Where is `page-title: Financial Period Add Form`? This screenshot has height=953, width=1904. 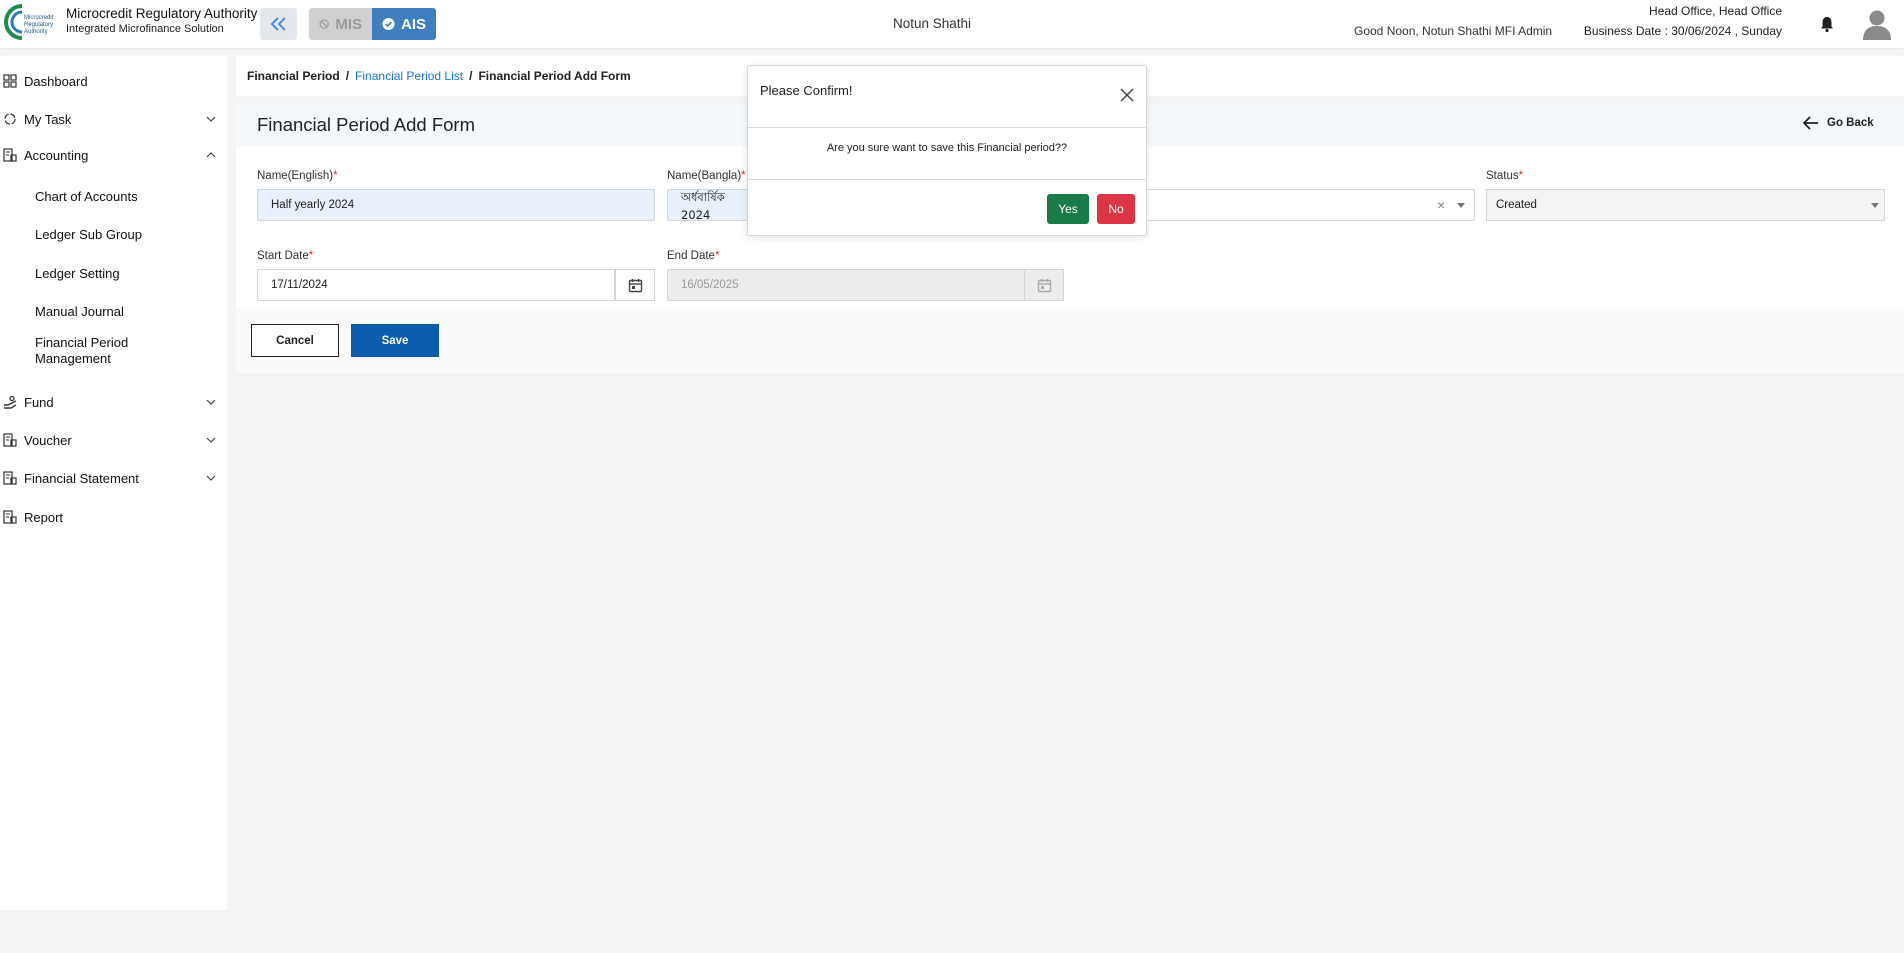
page-title: Financial Period Add Form is located at coordinates (366, 124).